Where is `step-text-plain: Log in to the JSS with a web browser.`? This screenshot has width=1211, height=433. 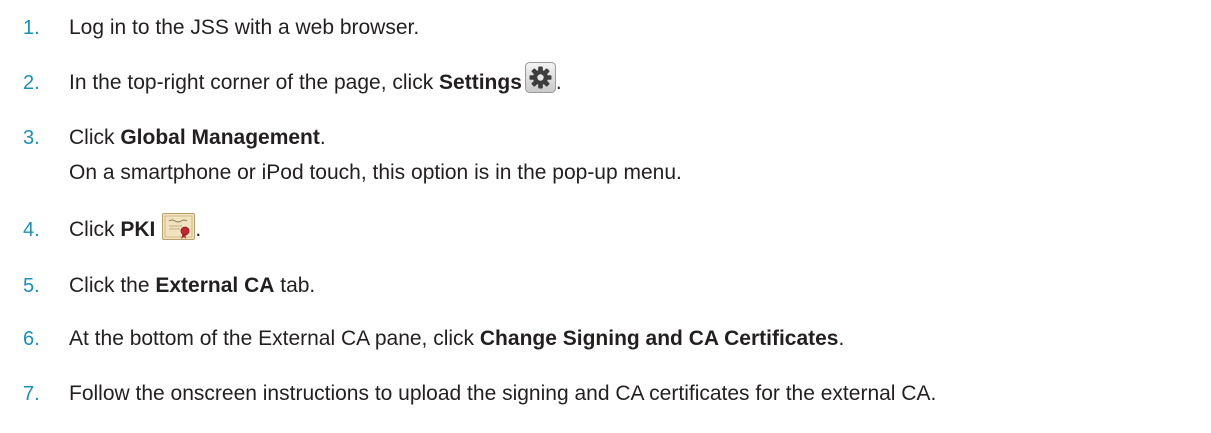
step-text-plain: Log in to the JSS with a web browser. is located at coordinates (244, 27).